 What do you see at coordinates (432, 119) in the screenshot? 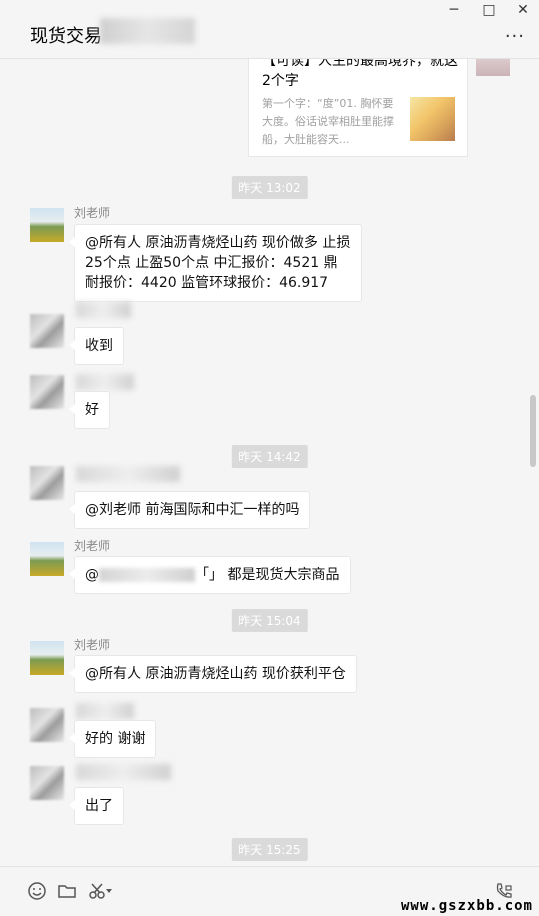
I see `article-thumbnail` at bounding box center [432, 119].